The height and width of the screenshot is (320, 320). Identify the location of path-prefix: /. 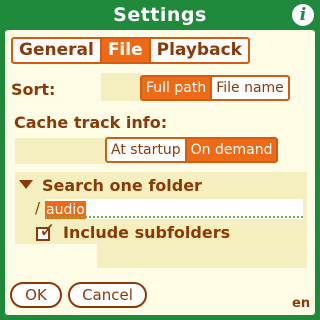
(38, 208).